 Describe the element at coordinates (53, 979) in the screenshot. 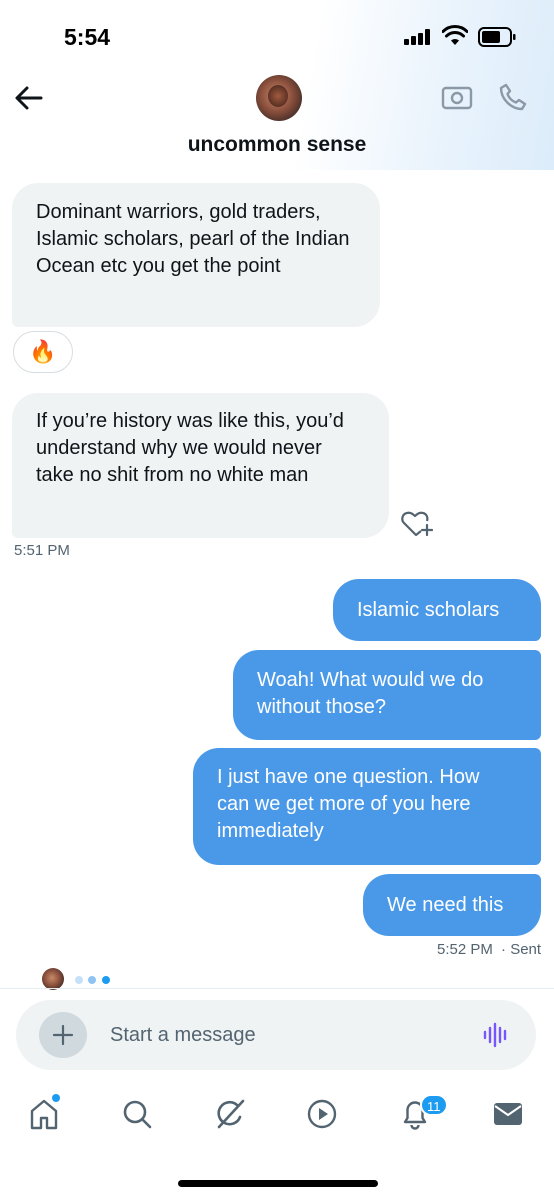

I see `typing-avatar` at that location.